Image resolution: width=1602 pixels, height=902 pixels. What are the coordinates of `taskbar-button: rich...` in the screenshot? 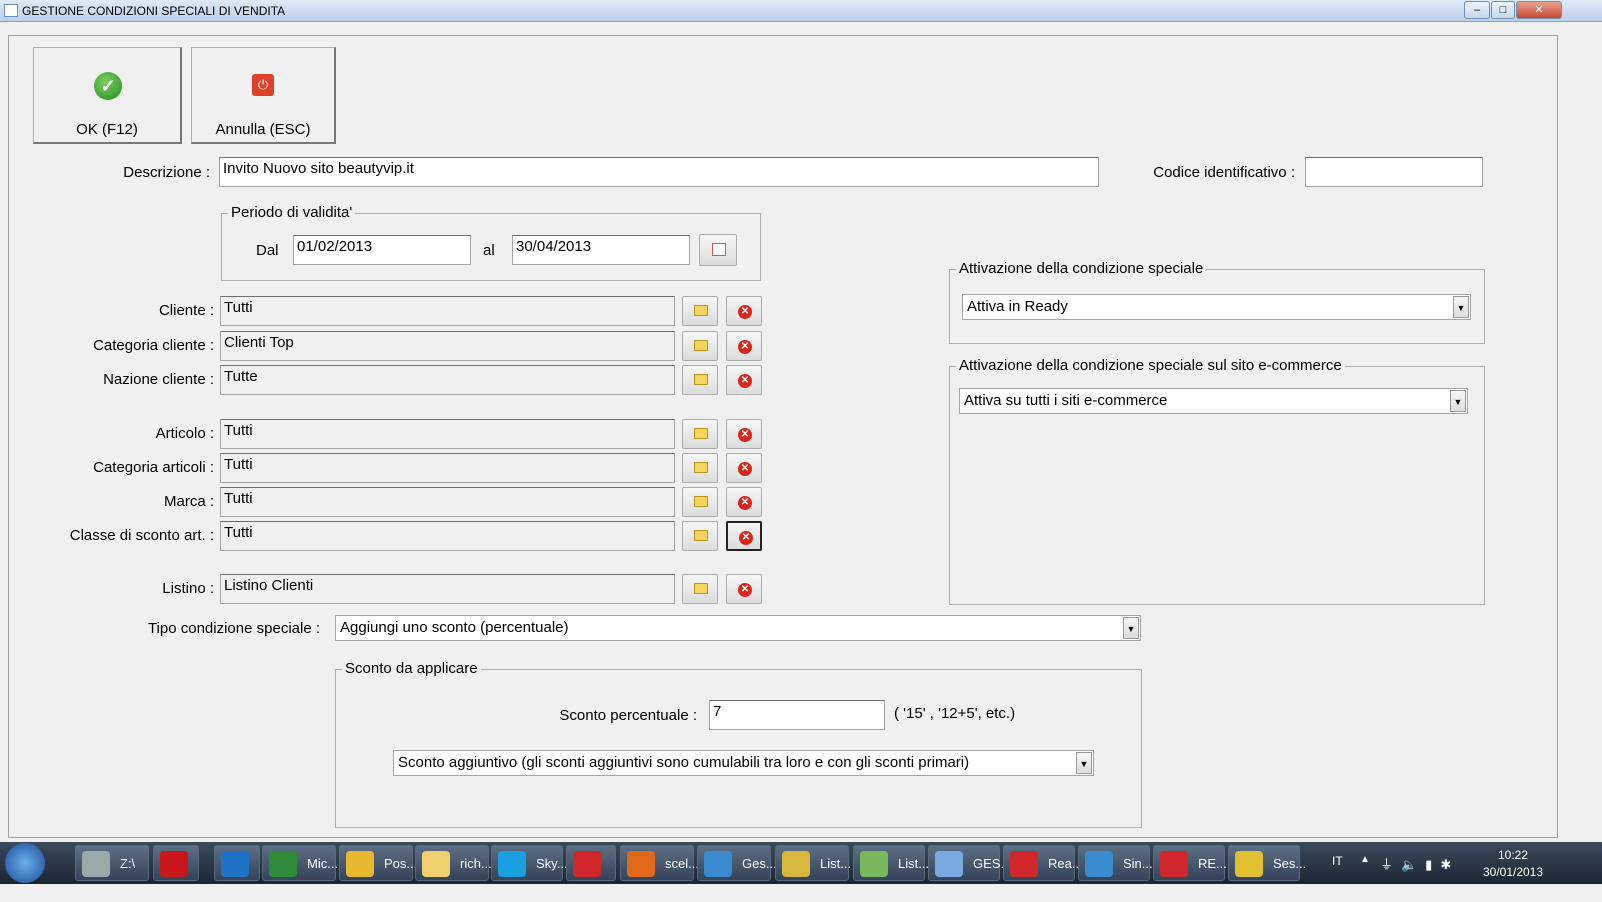 It's located at (453, 863).